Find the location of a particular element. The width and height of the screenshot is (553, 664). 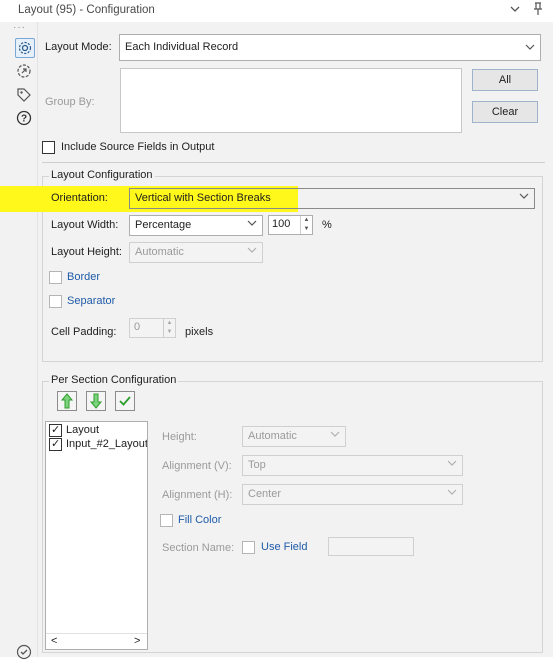

separator-label: Separator is located at coordinates (91, 301).